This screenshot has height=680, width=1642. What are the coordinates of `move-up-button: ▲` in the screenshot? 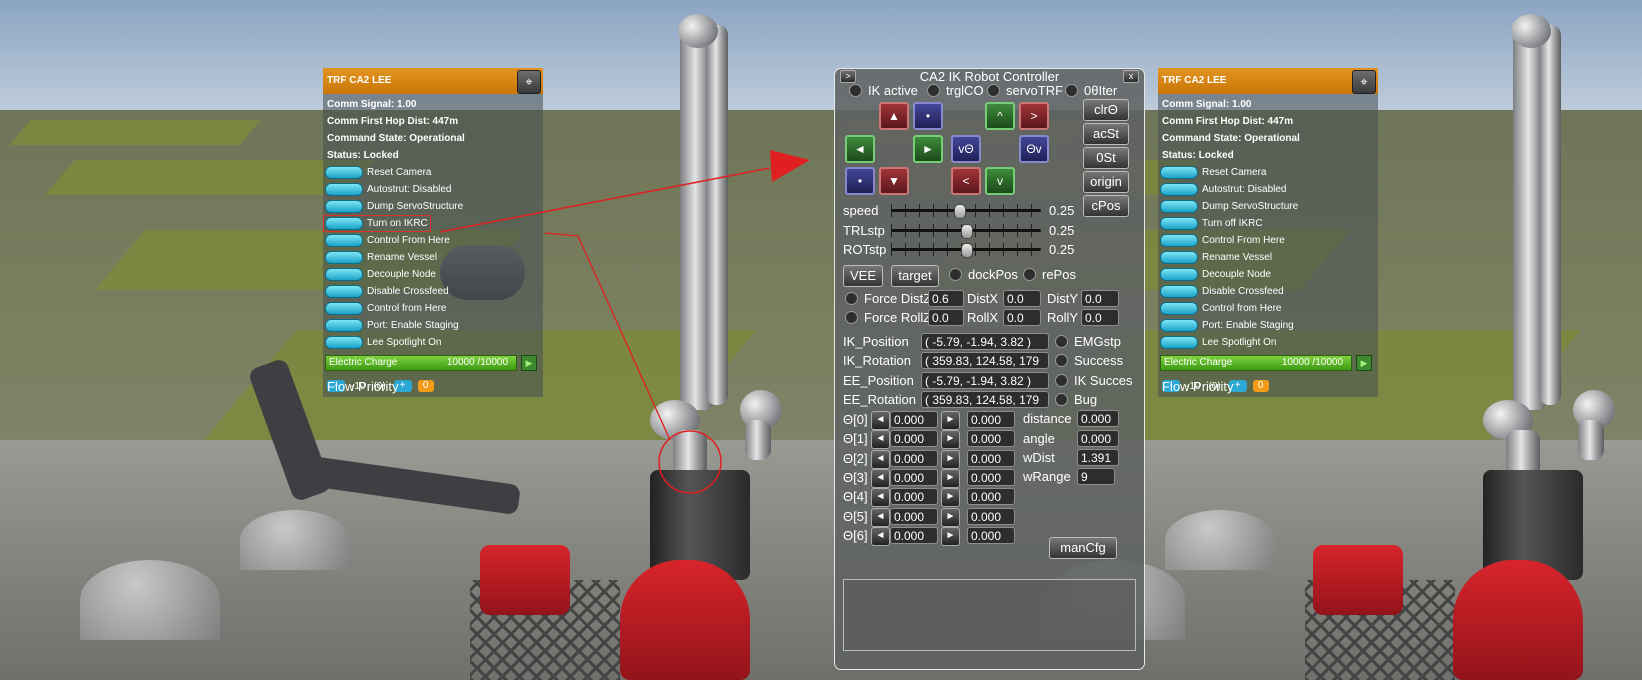 It's located at (894, 116).